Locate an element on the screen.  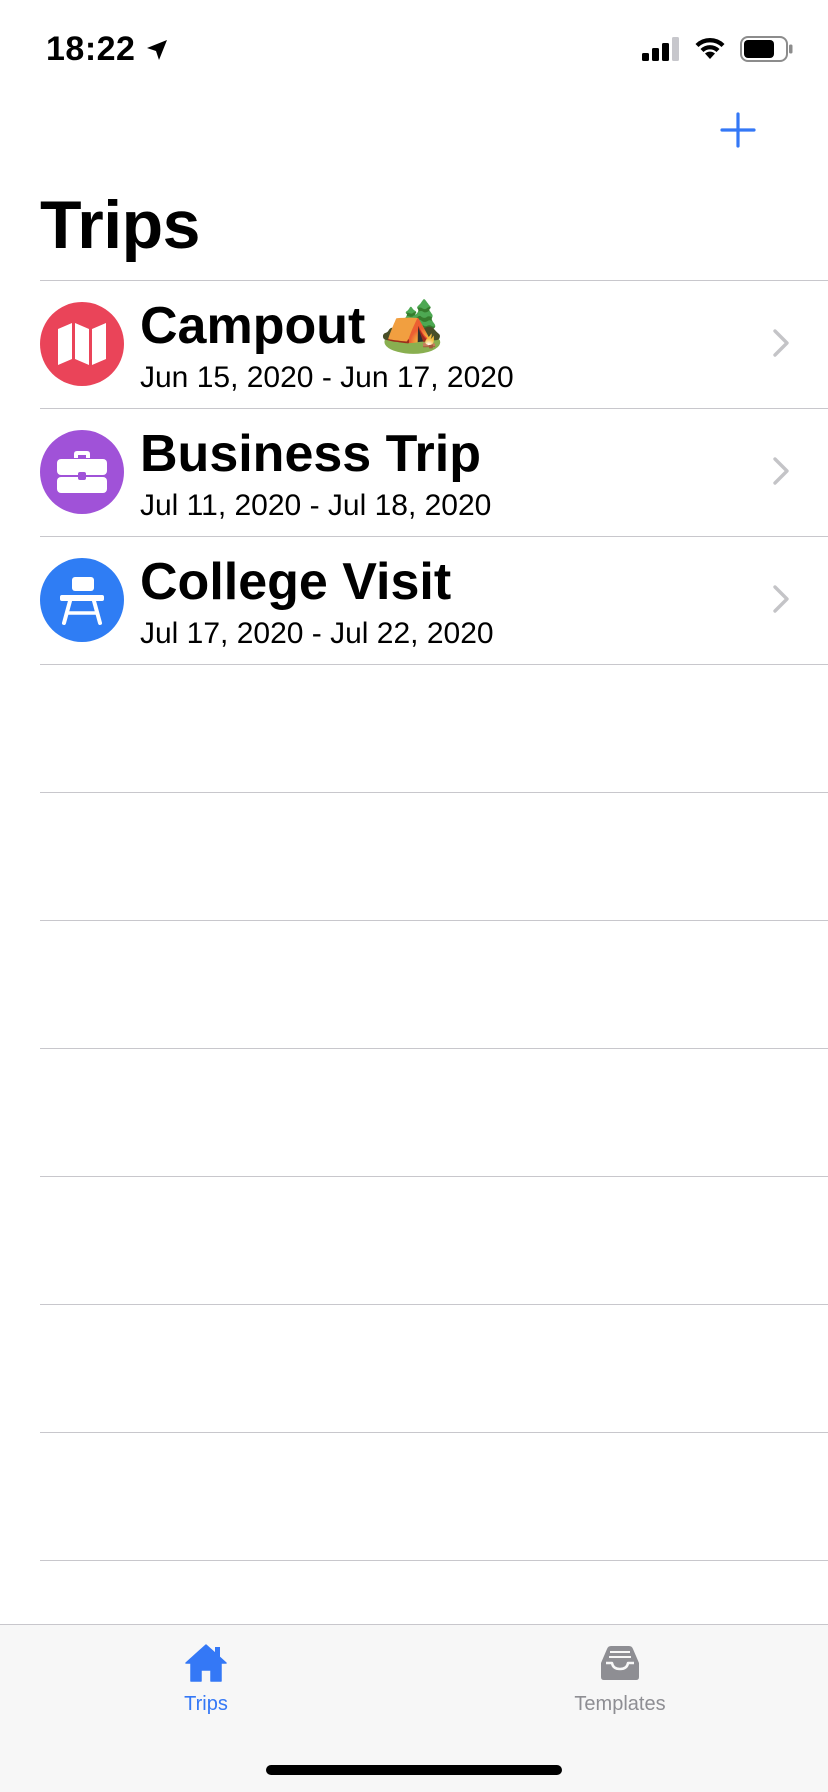
status-time: 18:22 is located at coordinates (107, 49).